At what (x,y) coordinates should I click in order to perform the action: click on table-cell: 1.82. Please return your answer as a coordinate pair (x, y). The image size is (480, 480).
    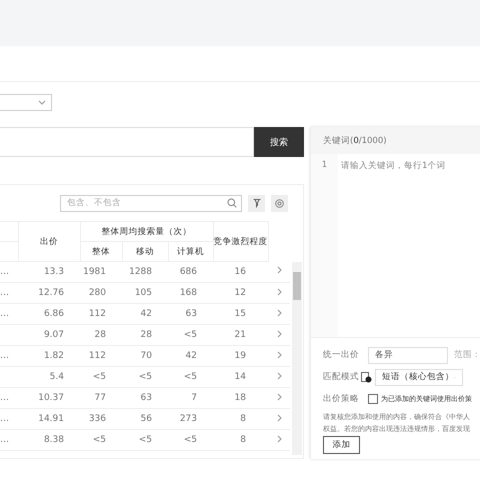
    Looking at the image, I should click on (49, 356).